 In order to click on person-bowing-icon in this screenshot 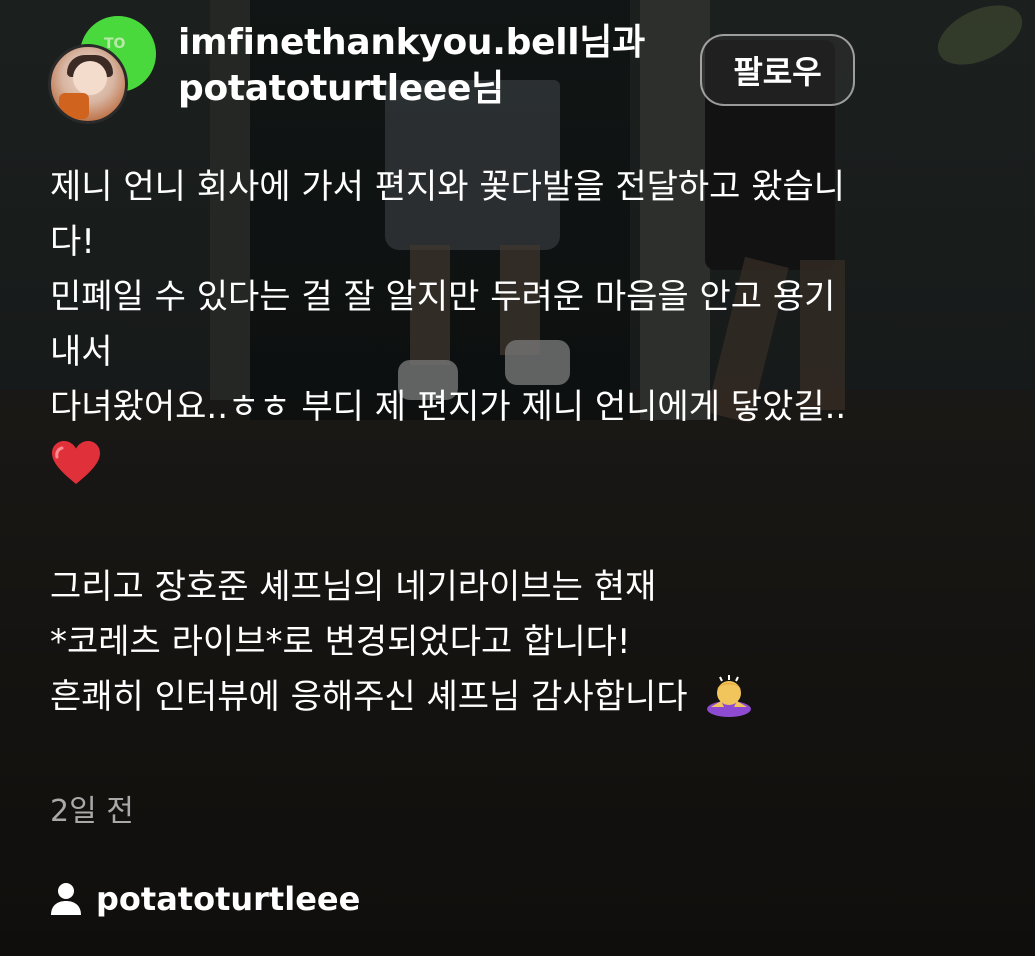, I will do `click(729, 695)`.